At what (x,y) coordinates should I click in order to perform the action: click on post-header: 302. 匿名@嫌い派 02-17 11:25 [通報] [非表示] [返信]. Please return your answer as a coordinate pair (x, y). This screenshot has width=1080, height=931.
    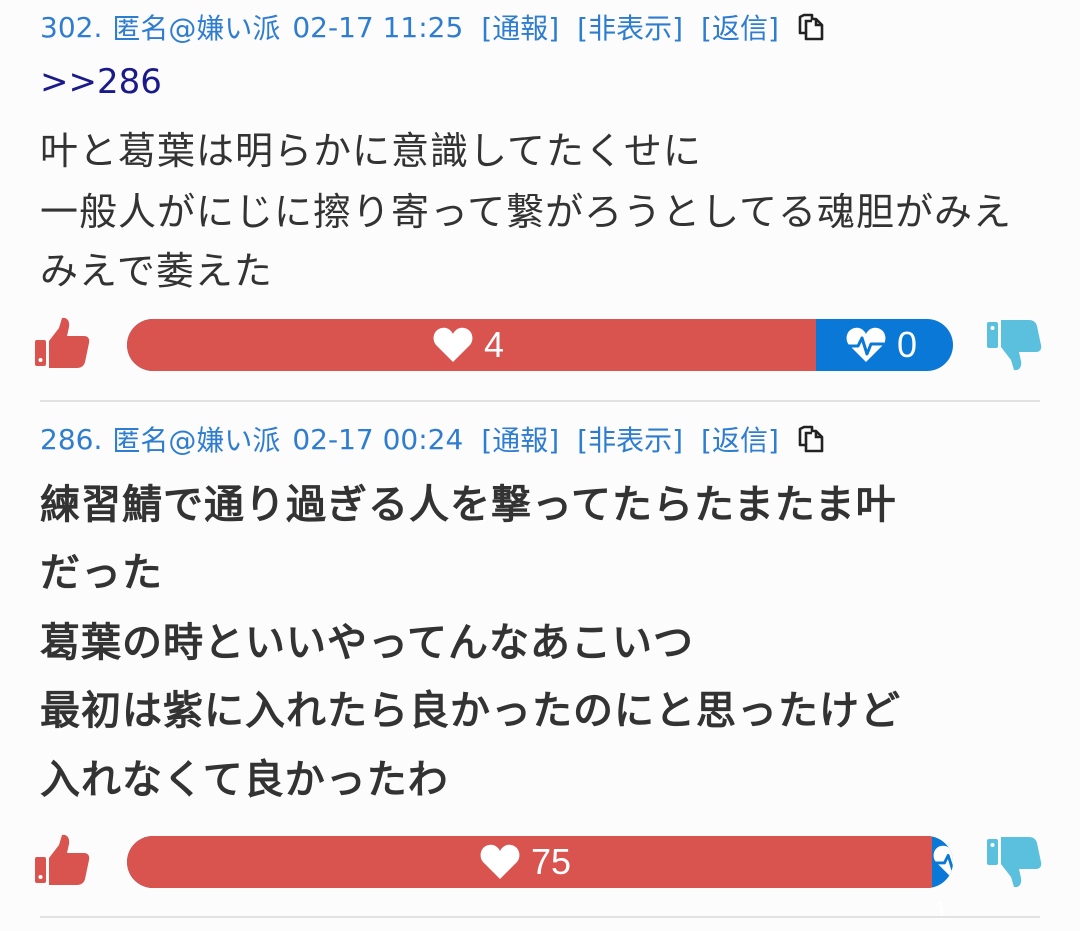
    Looking at the image, I should click on (434, 27).